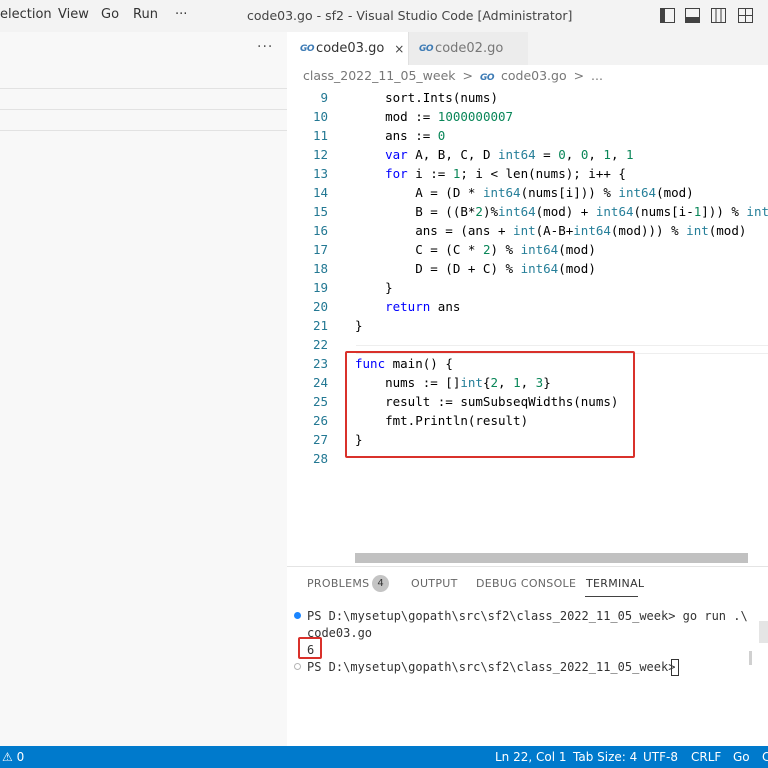 Image resolution: width=768 pixels, height=768 pixels. Describe the element at coordinates (324, 97) in the screenshot. I see `line-number: 9` at that location.